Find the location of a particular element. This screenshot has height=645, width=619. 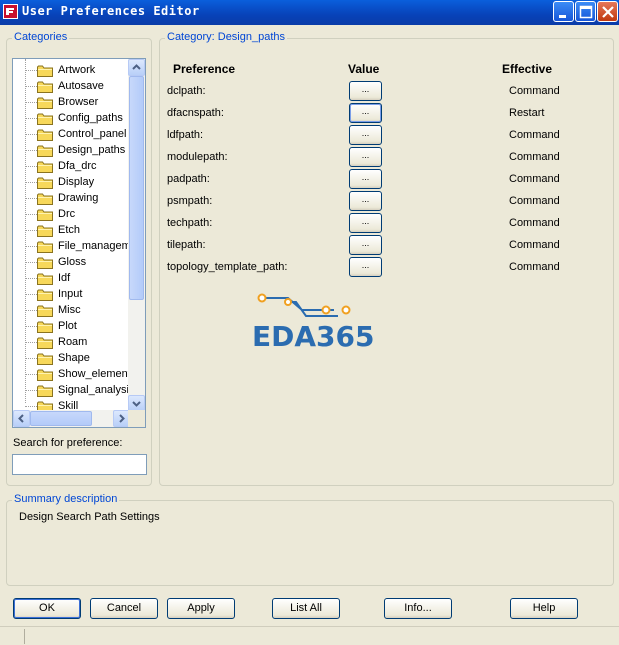

tree-item-design_paths: Design_paths is located at coordinates (69, 151).